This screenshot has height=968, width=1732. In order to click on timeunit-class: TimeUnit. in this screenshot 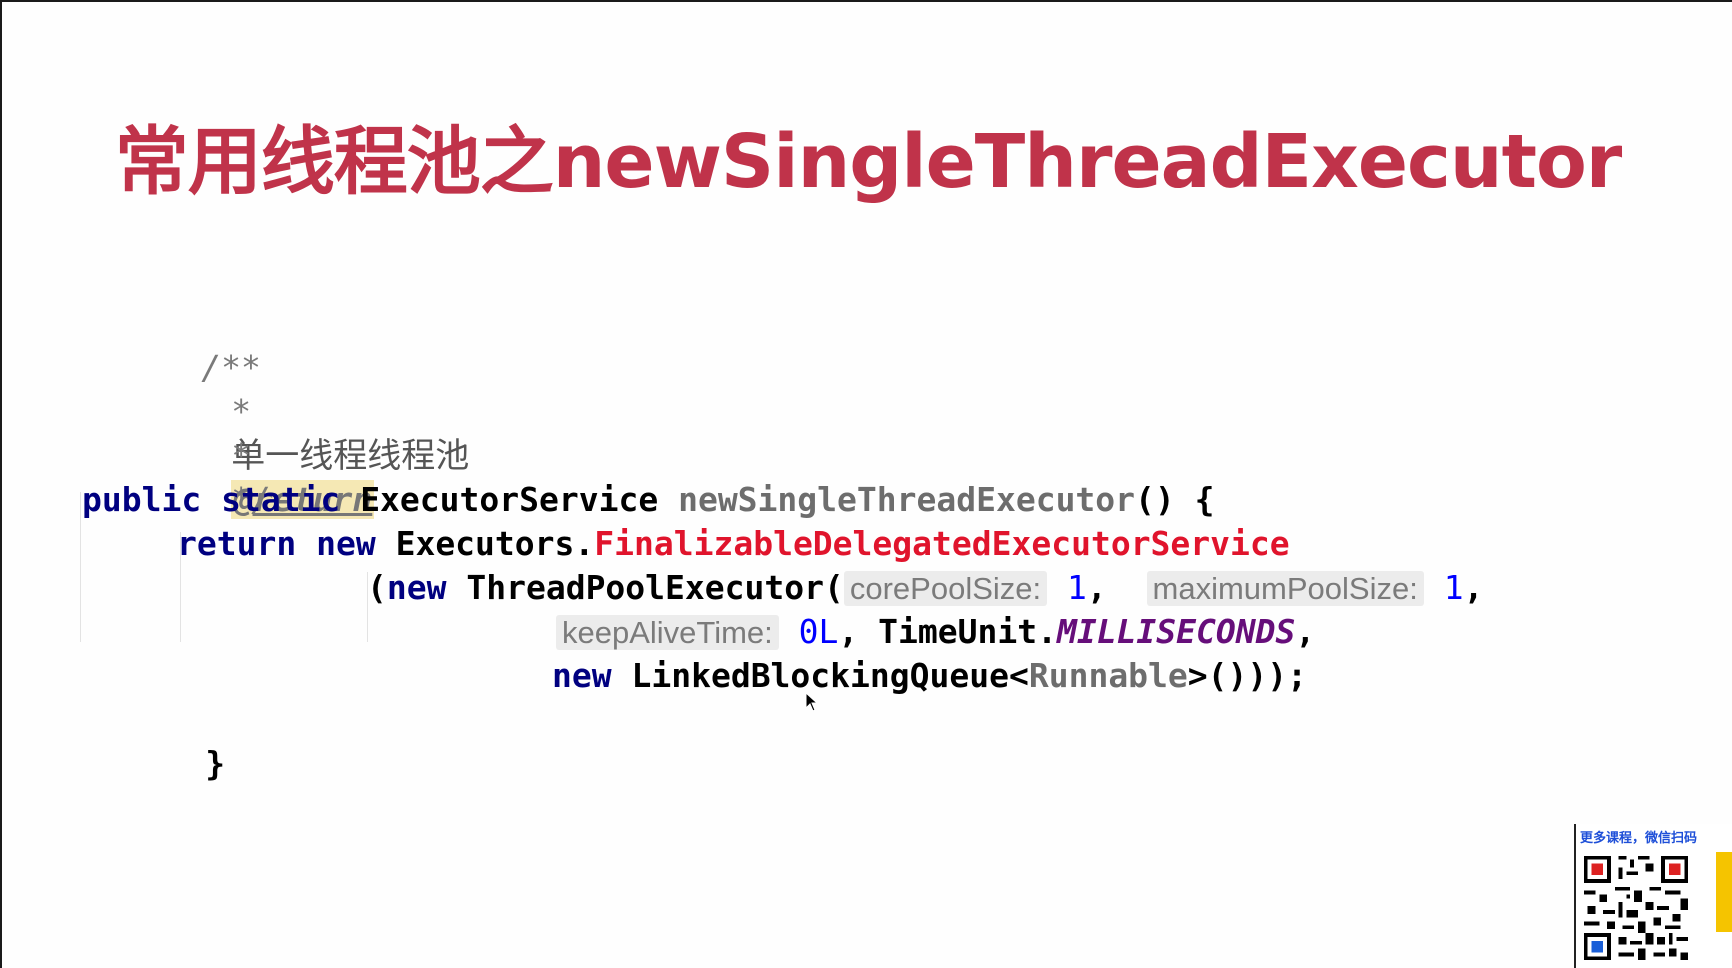, I will do `click(967, 631)`.